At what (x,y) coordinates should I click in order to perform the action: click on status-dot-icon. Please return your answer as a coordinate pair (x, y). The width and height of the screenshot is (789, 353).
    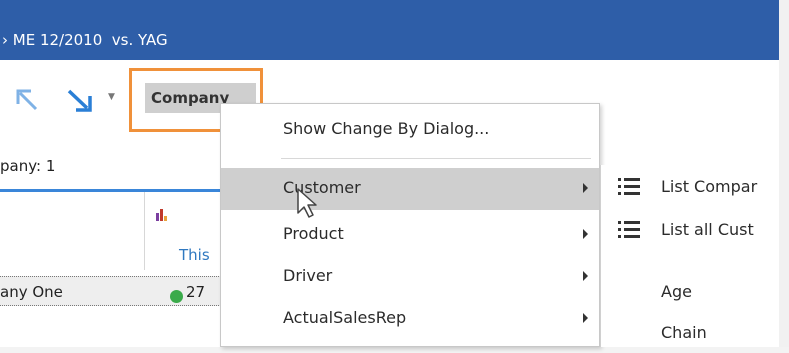
    Looking at the image, I should click on (176, 296).